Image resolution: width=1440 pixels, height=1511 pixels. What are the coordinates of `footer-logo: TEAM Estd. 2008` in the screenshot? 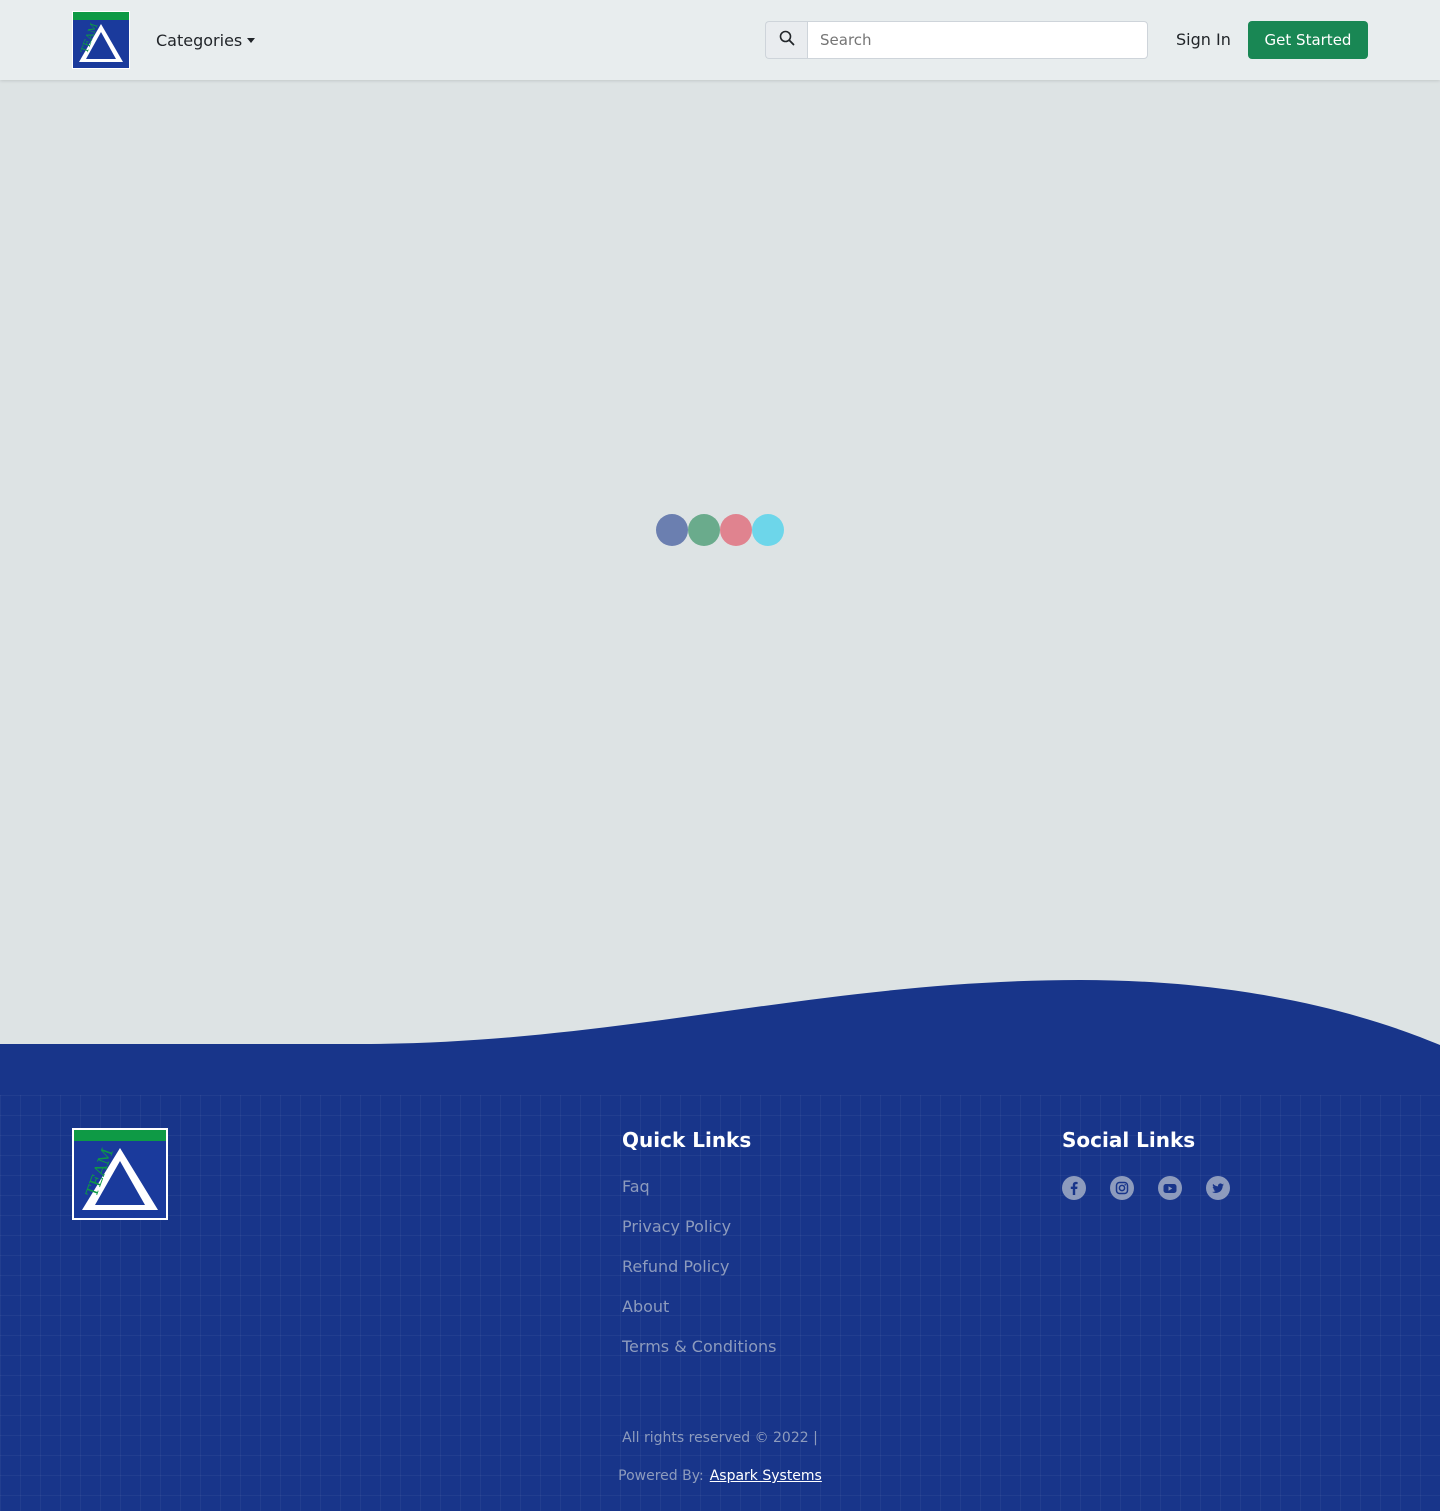 It's located at (120, 1174).